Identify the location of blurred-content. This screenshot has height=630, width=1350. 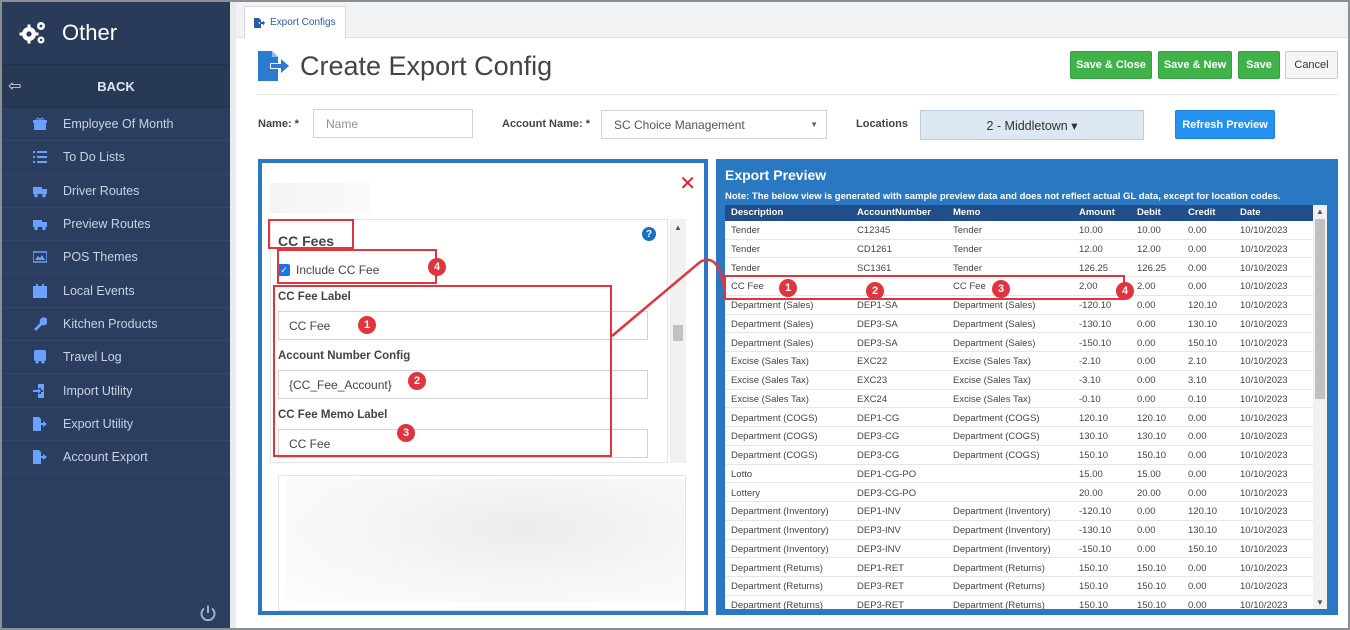
(320, 198).